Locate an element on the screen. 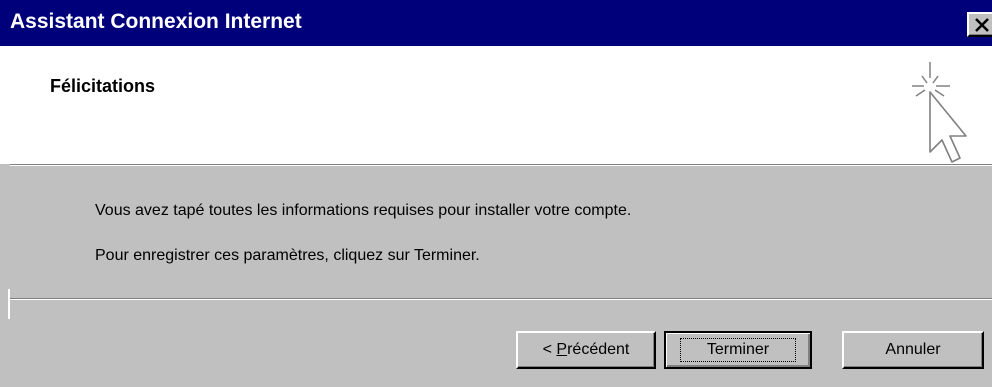 The image size is (992, 387). previous-label-rest: récédent is located at coordinates (598, 349).